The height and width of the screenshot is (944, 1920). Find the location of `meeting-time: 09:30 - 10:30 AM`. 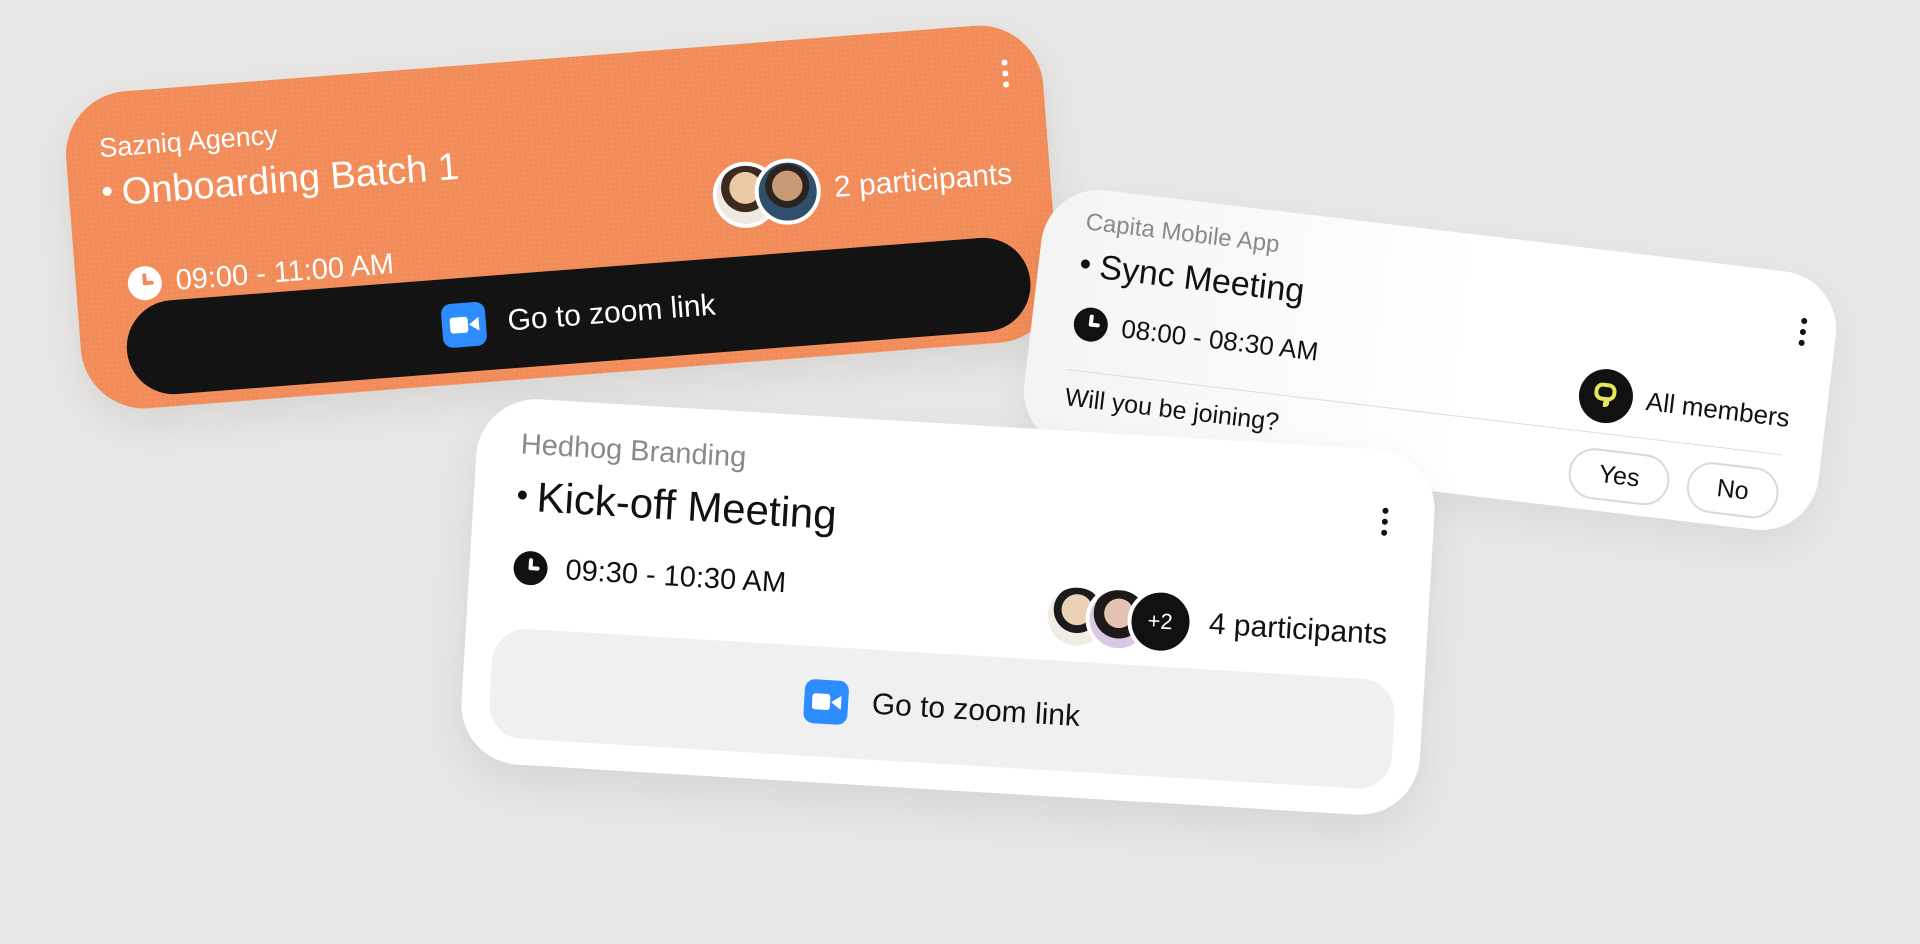

meeting-time: 09:30 - 10:30 AM is located at coordinates (649, 575).